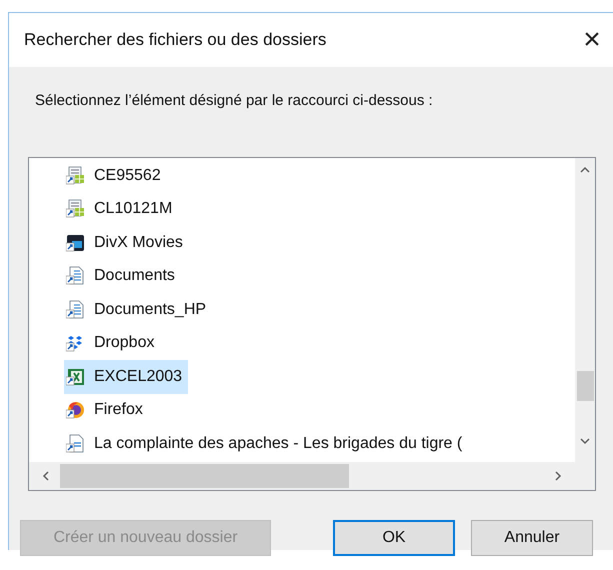 The width and height of the screenshot is (613, 570). What do you see at coordinates (46, 476) in the screenshot?
I see `scroll-left-icon` at bounding box center [46, 476].